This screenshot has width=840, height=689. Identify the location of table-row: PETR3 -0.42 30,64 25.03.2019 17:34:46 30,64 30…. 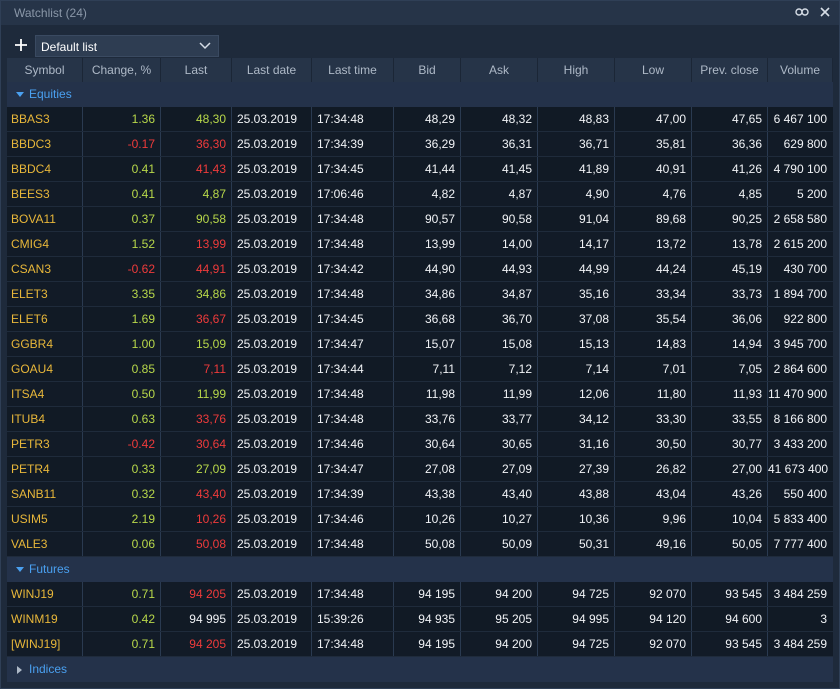
(420, 444).